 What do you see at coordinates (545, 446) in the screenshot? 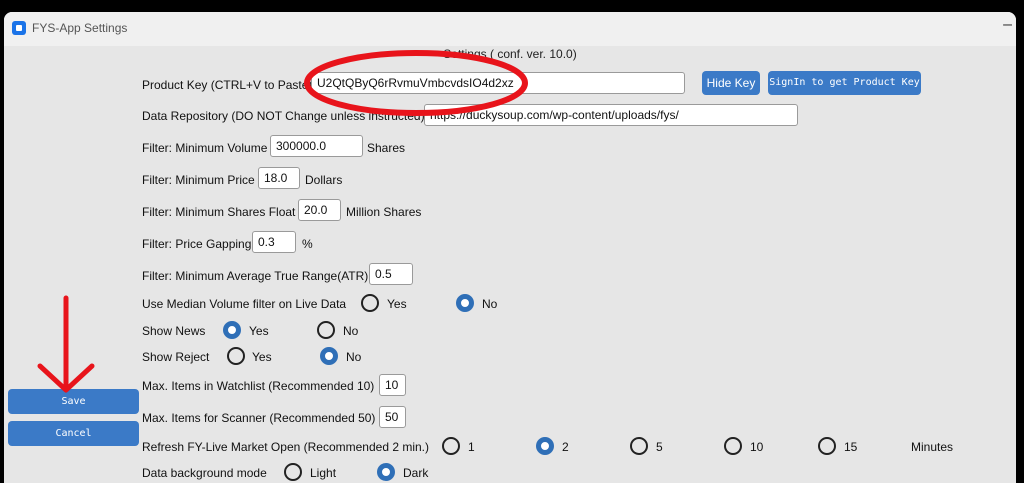
I see `refresh-2-radio` at bounding box center [545, 446].